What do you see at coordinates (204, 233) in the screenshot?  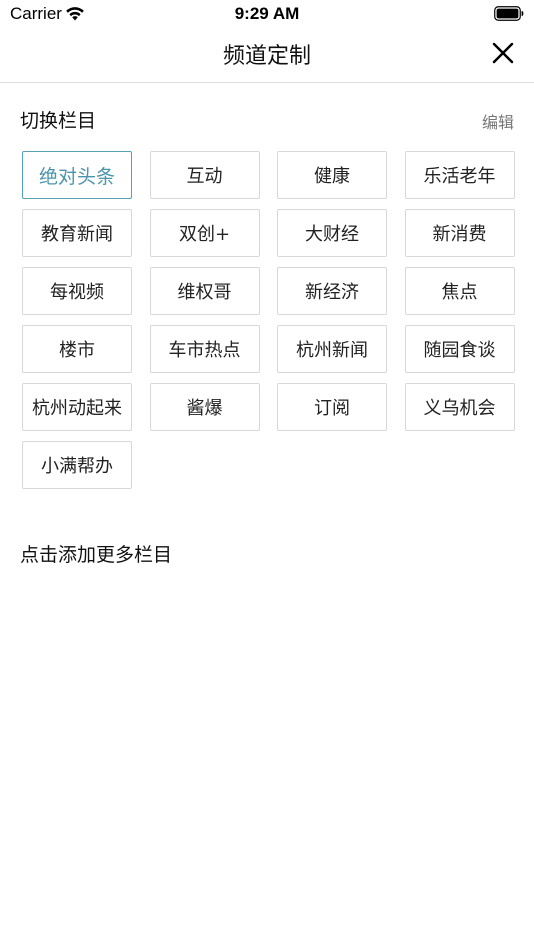 I see `channel-chip: 双创+` at bounding box center [204, 233].